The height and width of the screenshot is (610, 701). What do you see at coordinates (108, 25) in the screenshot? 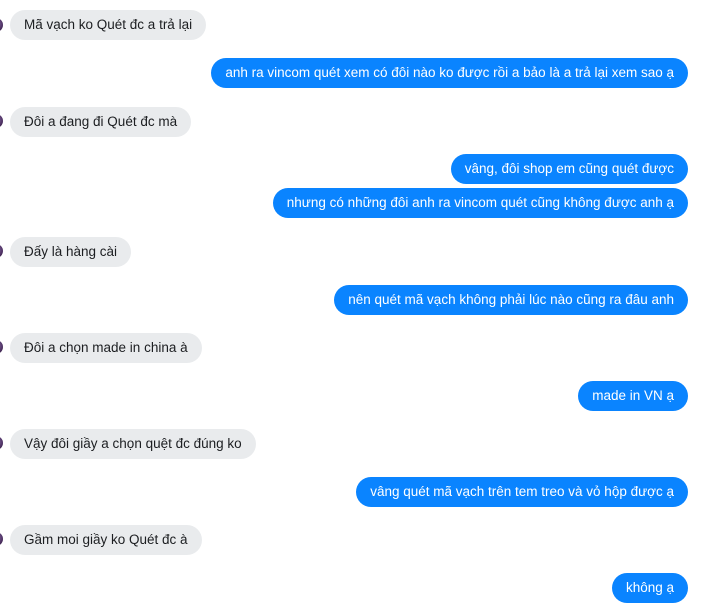
I see `incoming-message: Mã vạch ko Quét đc a trả lại` at bounding box center [108, 25].